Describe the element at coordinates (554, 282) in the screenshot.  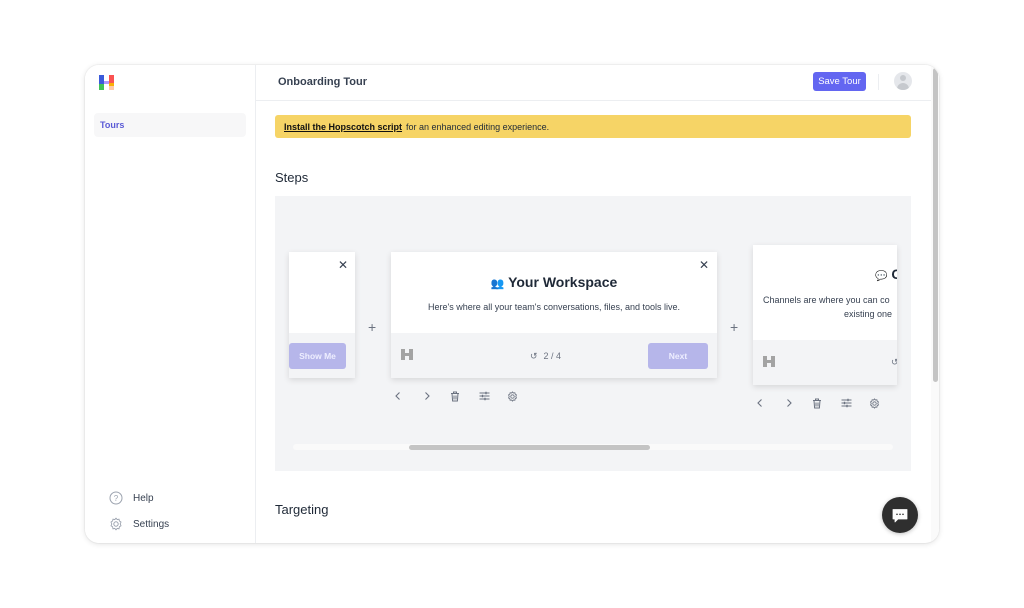
I see `step-title: 👥 Your Workspace` at that location.